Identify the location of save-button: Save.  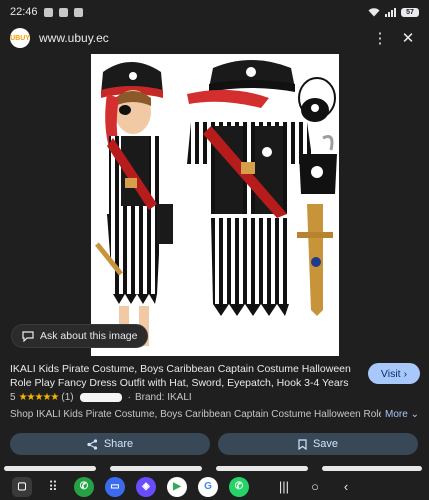
(318, 444).